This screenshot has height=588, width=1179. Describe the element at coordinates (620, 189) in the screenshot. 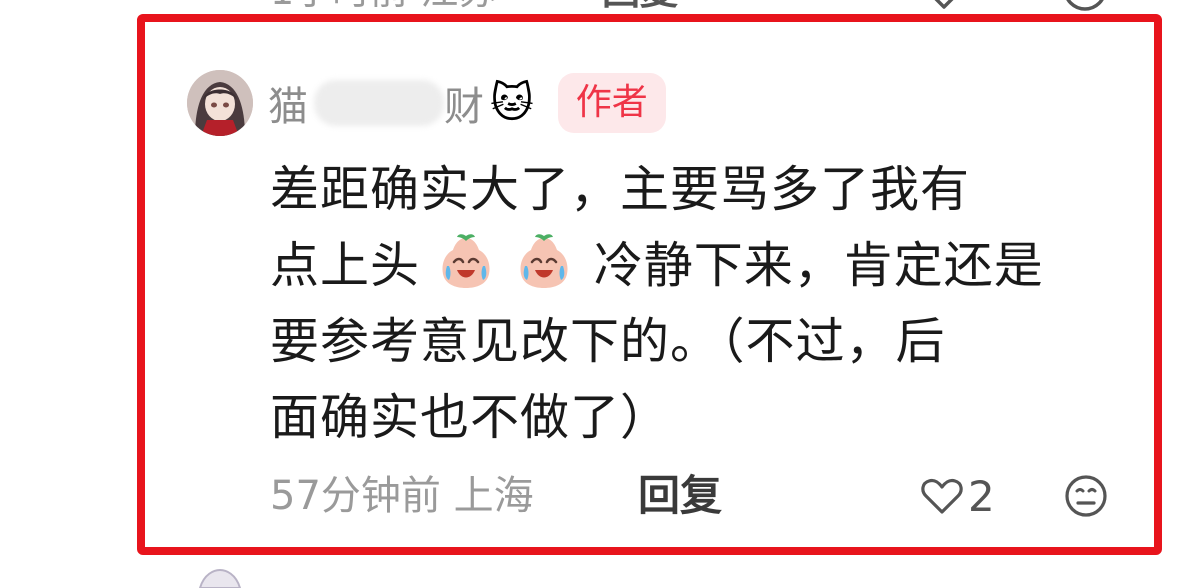

I see `comment-line: 差距确实大了，主要骂多了我有` at that location.